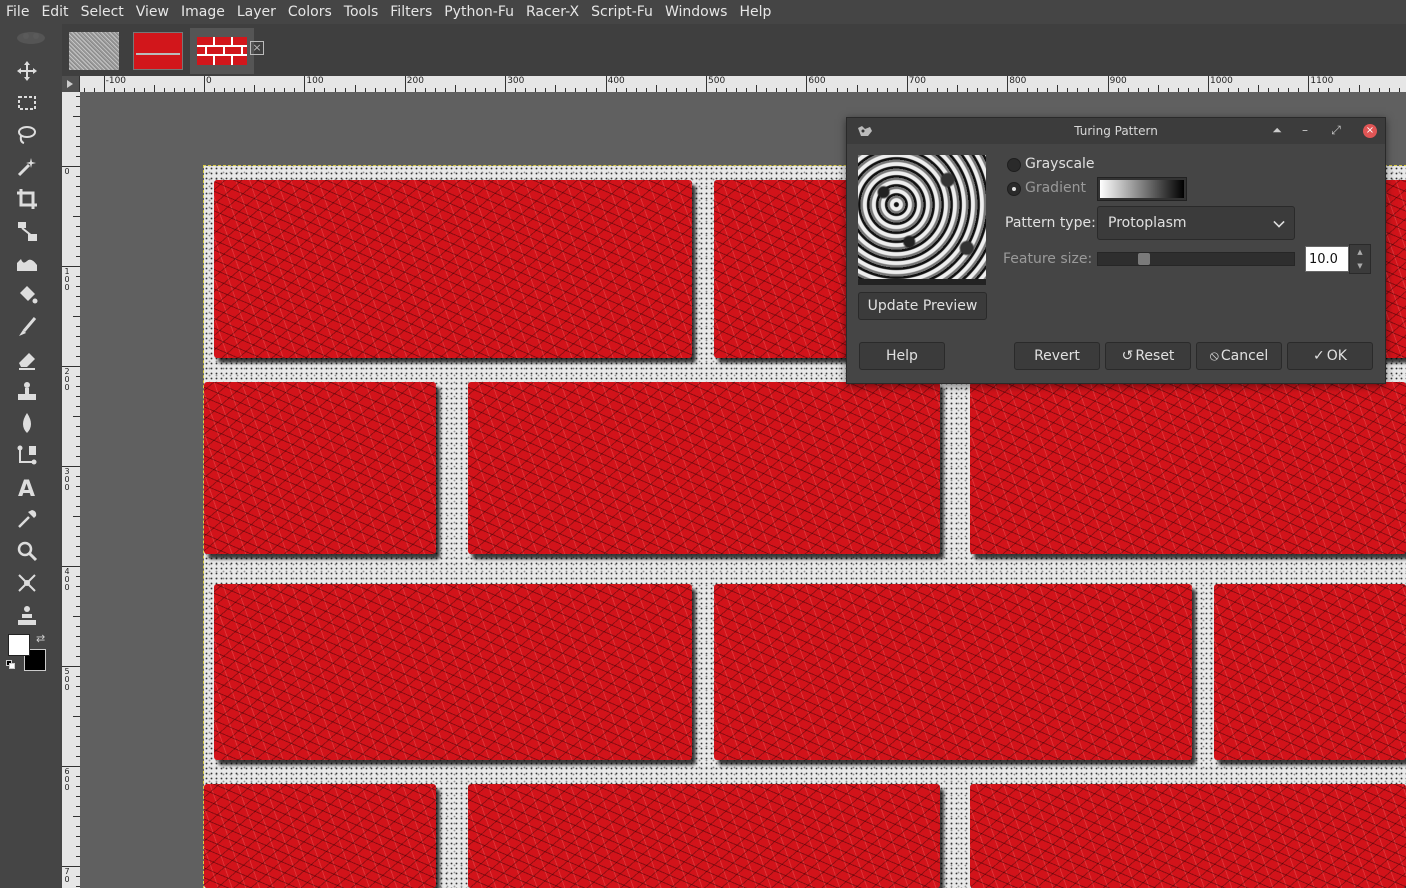 The image size is (1406, 888). I want to click on wilber-logo-icon, so click(31, 38).